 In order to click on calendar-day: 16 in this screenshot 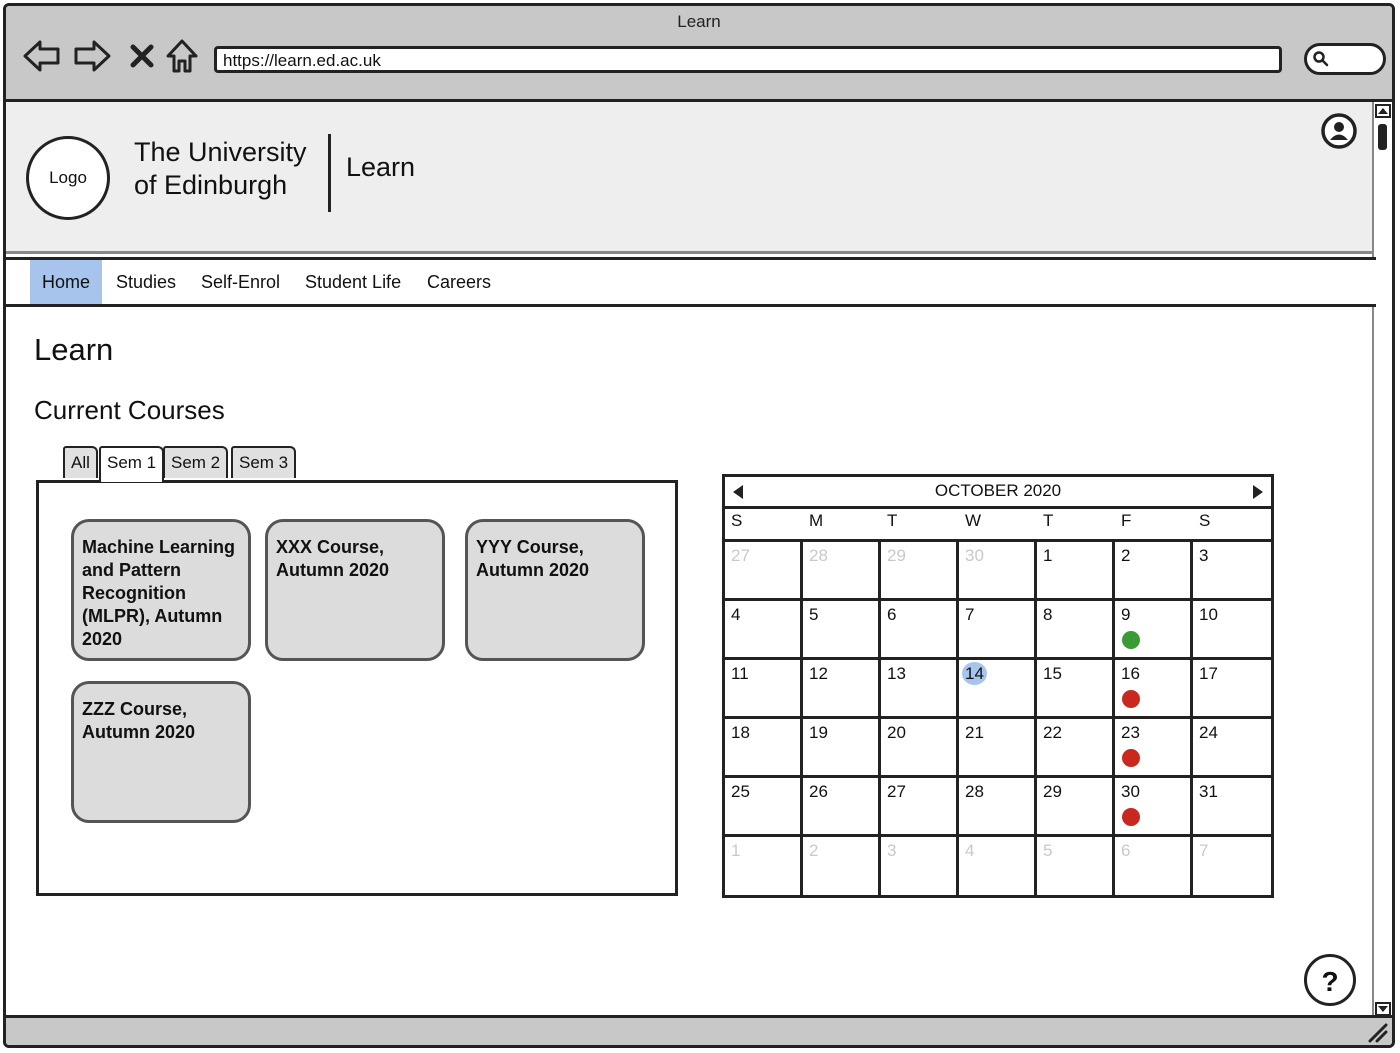, I will do `click(1154, 689)`.